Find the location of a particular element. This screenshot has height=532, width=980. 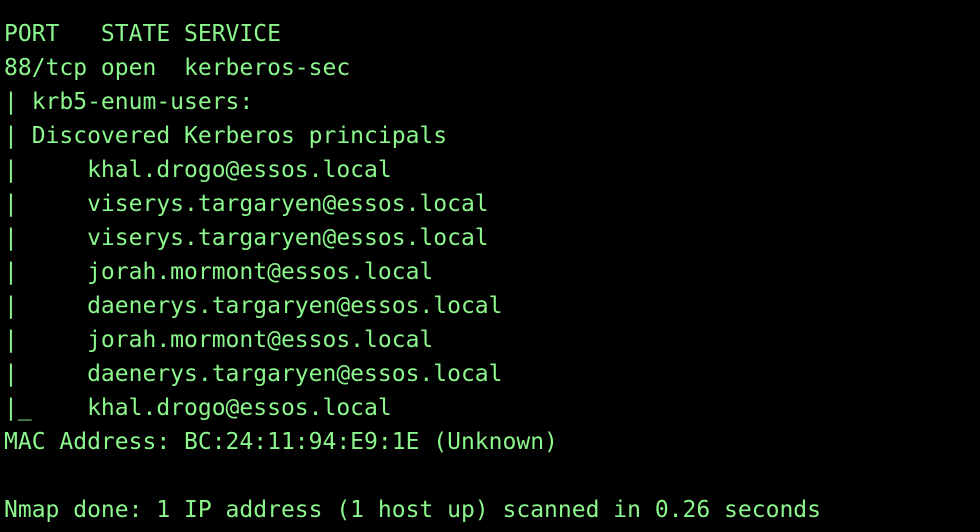

mac-address-line: MAC Address: BC:24:11:94:E9:1E (Unknown) is located at coordinates (281, 442).